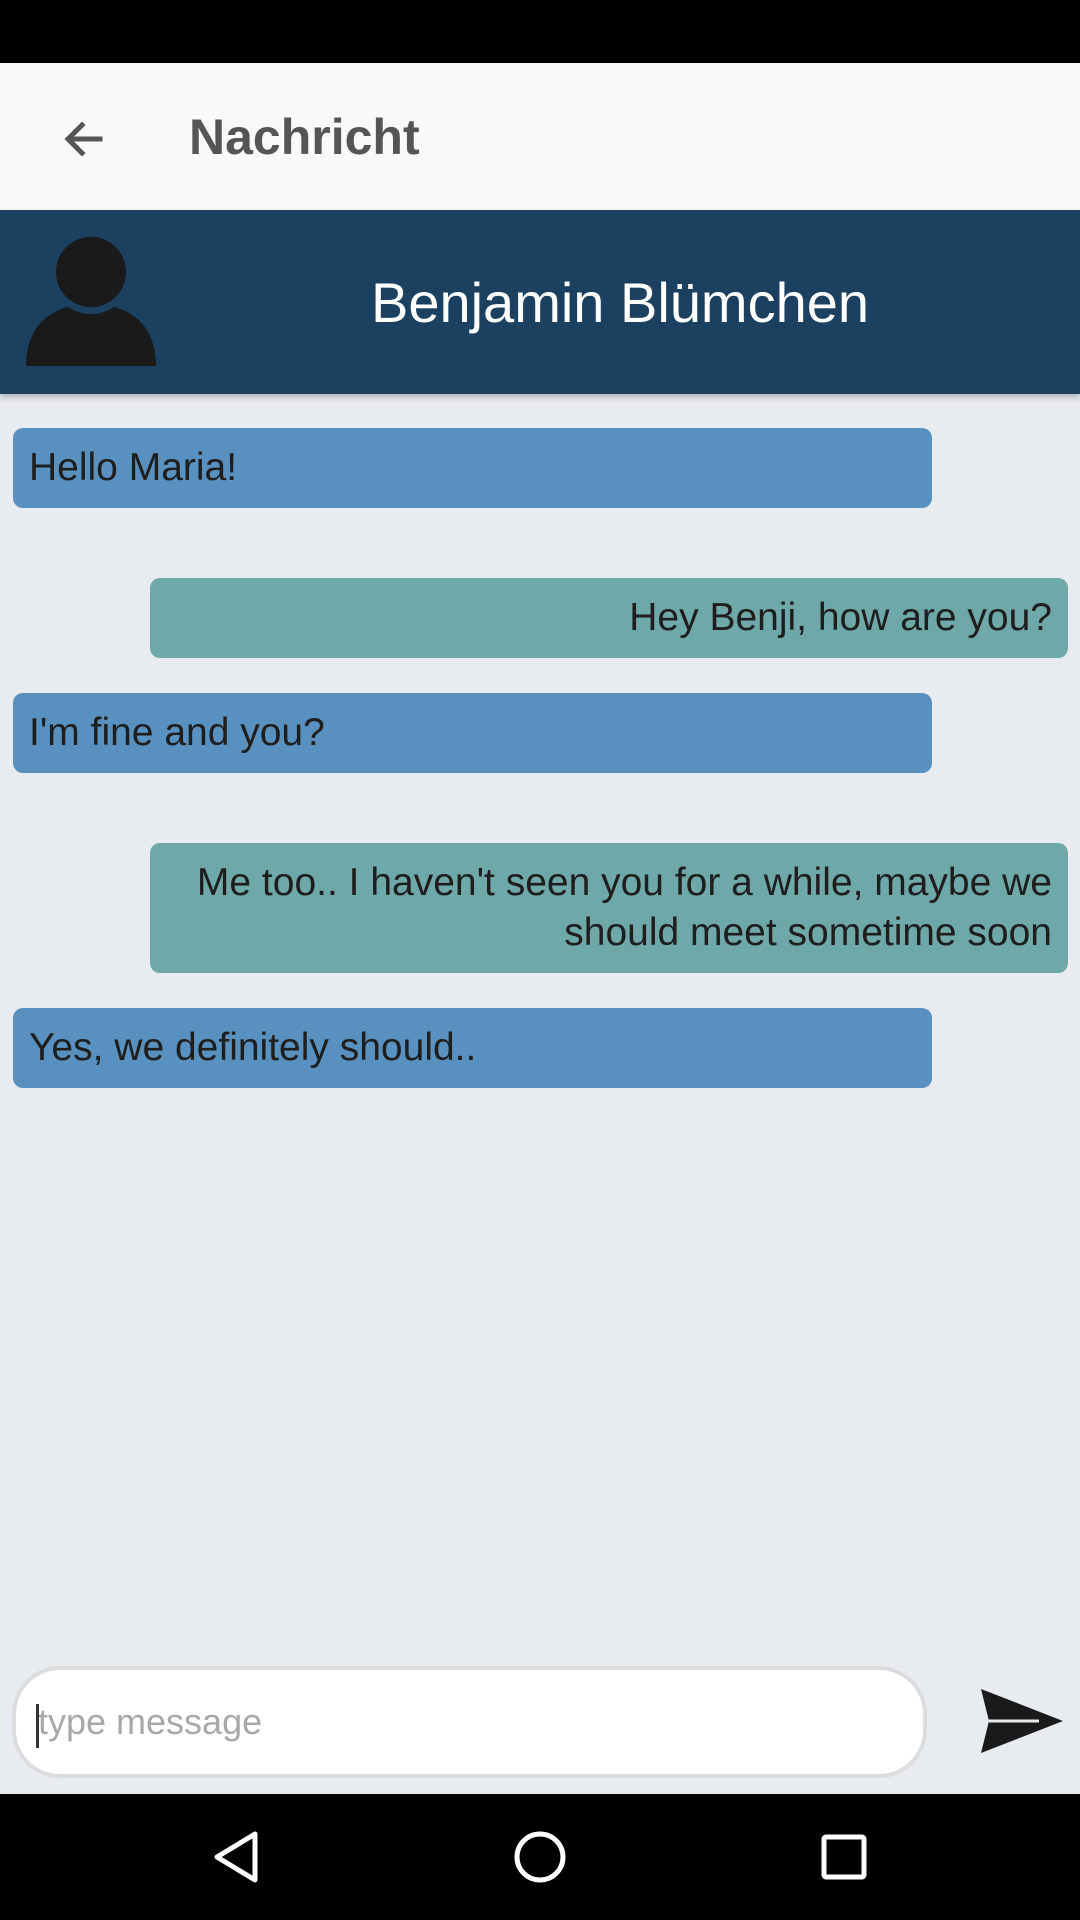 This screenshot has width=1080, height=1920. I want to click on nav-home-button, so click(540, 1857).